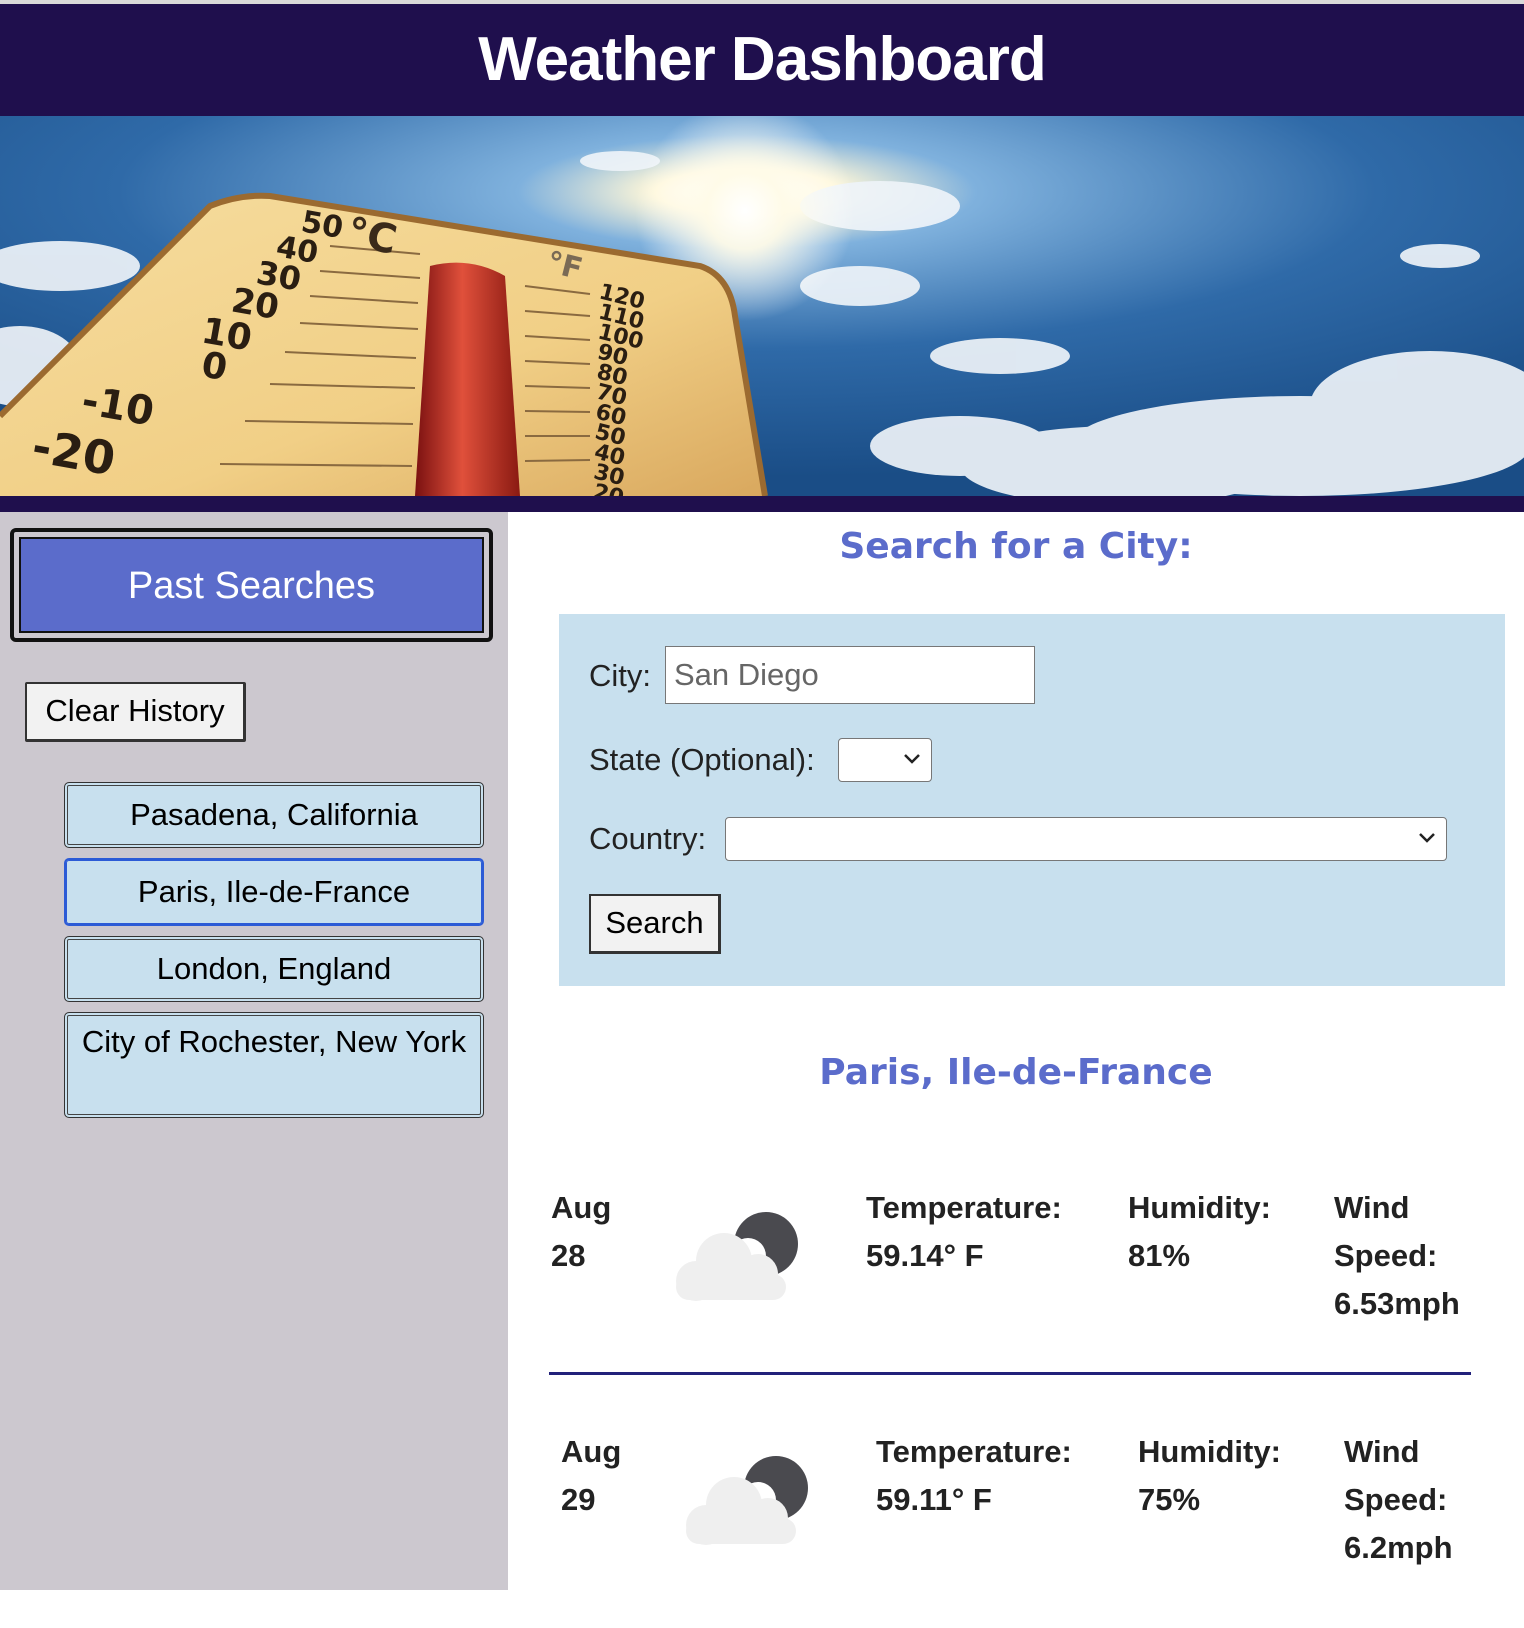 This screenshot has height=1628, width=1524. Describe the element at coordinates (762, 504) in the screenshot. I see `hero-bottom-band` at that location.